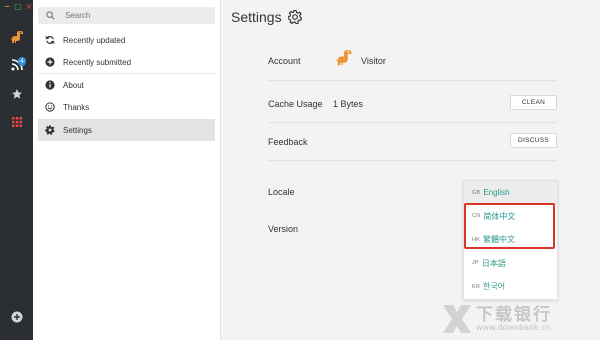 This screenshot has height=340, width=600. What do you see at coordinates (50, 85) in the screenshot?
I see `info-icon` at bounding box center [50, 85].